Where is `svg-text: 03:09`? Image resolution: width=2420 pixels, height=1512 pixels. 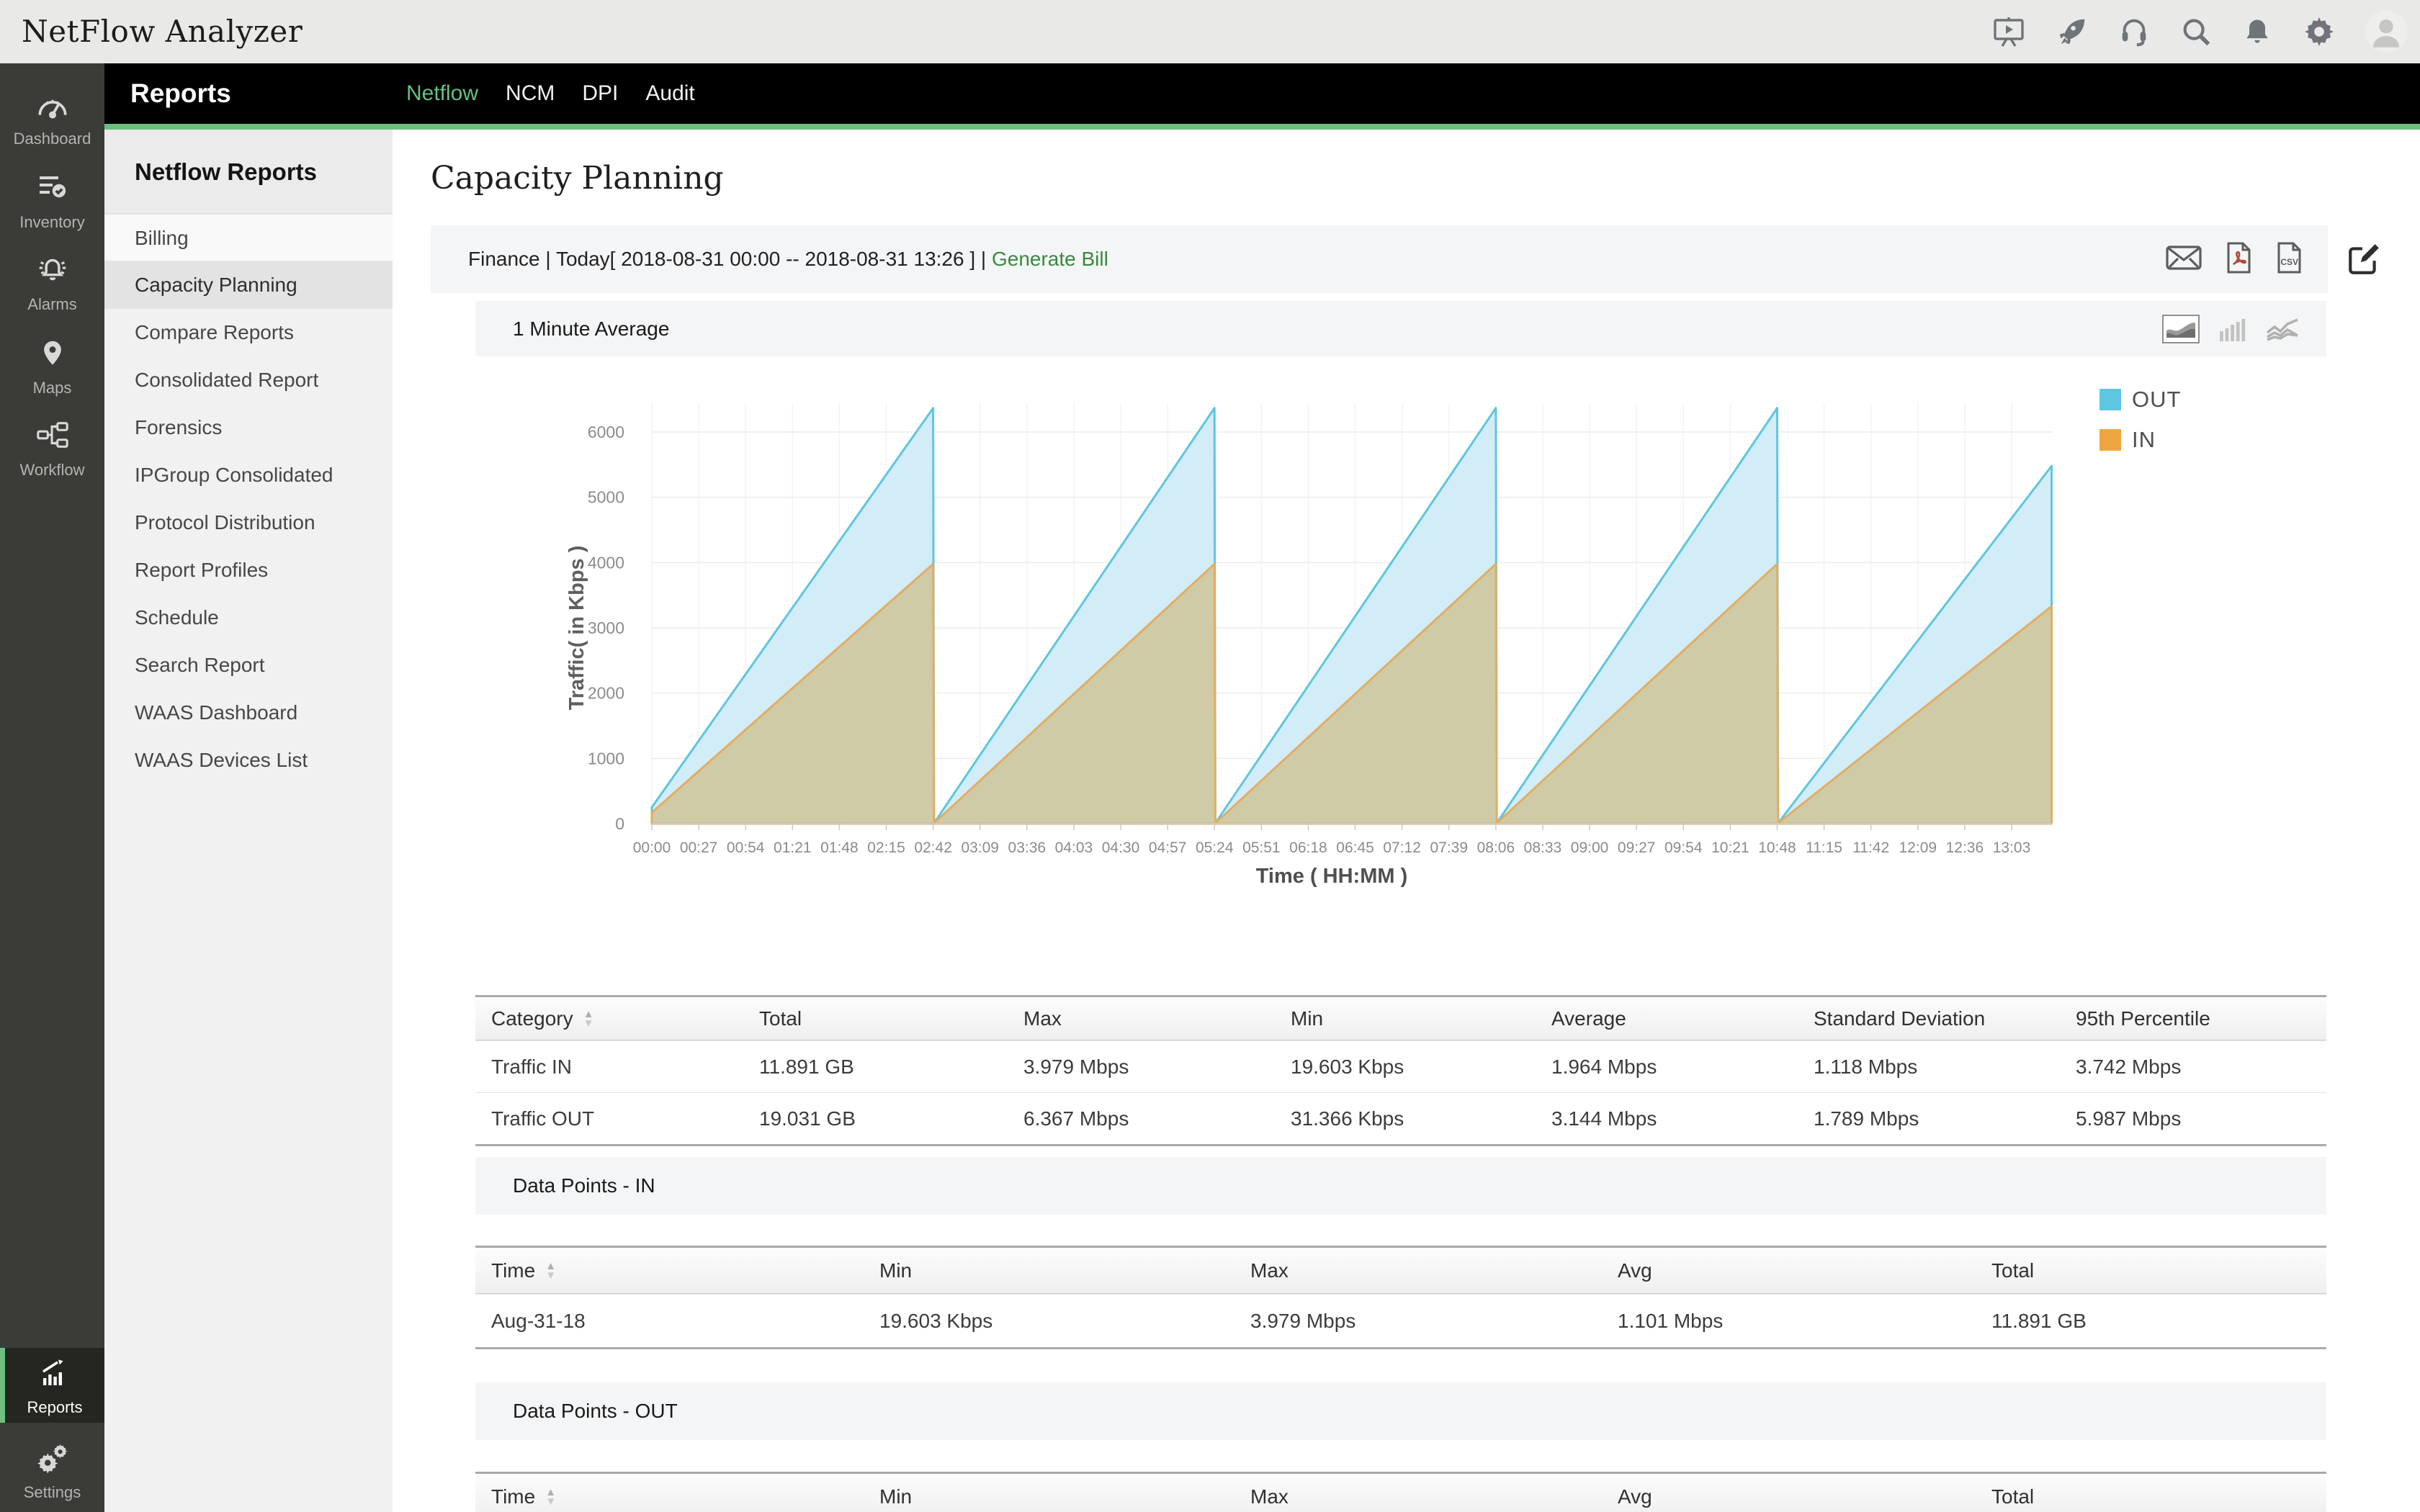
svg-text: 03:09 is located at coordinates (980, 848).